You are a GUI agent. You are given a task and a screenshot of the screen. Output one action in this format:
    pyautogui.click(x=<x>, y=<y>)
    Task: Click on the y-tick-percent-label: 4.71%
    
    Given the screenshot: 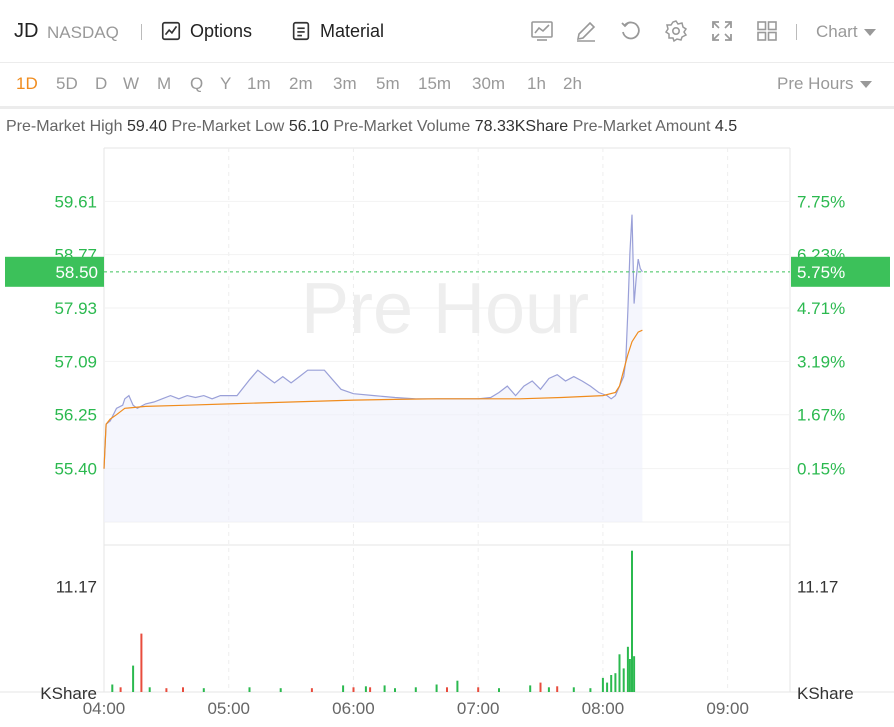 What is the action you would take?
    pyautogui.click(x=821, y=308)
    